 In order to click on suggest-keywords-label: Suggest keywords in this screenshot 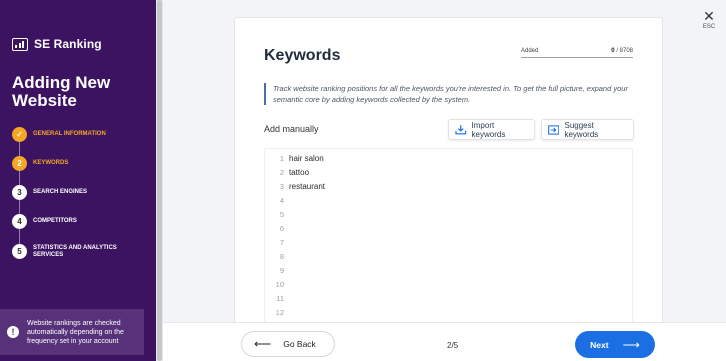, I will do `click(581, 129)`.